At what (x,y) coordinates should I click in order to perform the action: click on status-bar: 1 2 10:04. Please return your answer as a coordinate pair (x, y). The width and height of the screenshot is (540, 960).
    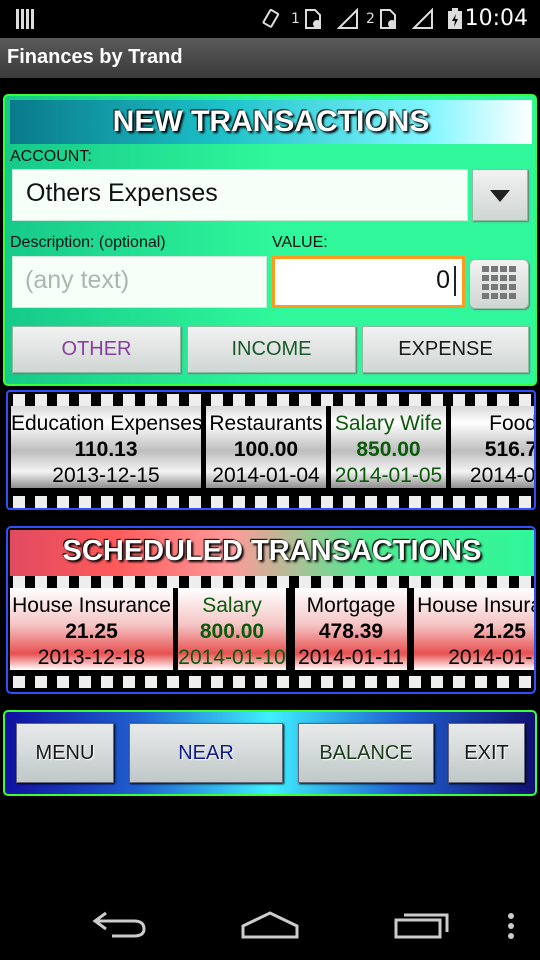
    Looking at the image, I should click on (270, 19).